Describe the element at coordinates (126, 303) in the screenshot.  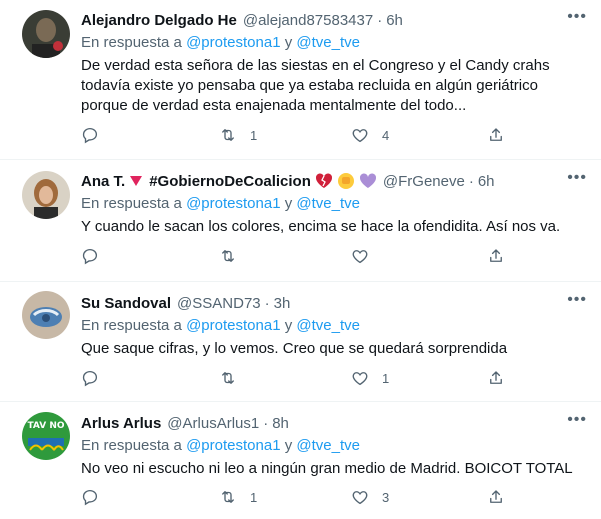
I see `display-name: Su Sandoval` at that location.